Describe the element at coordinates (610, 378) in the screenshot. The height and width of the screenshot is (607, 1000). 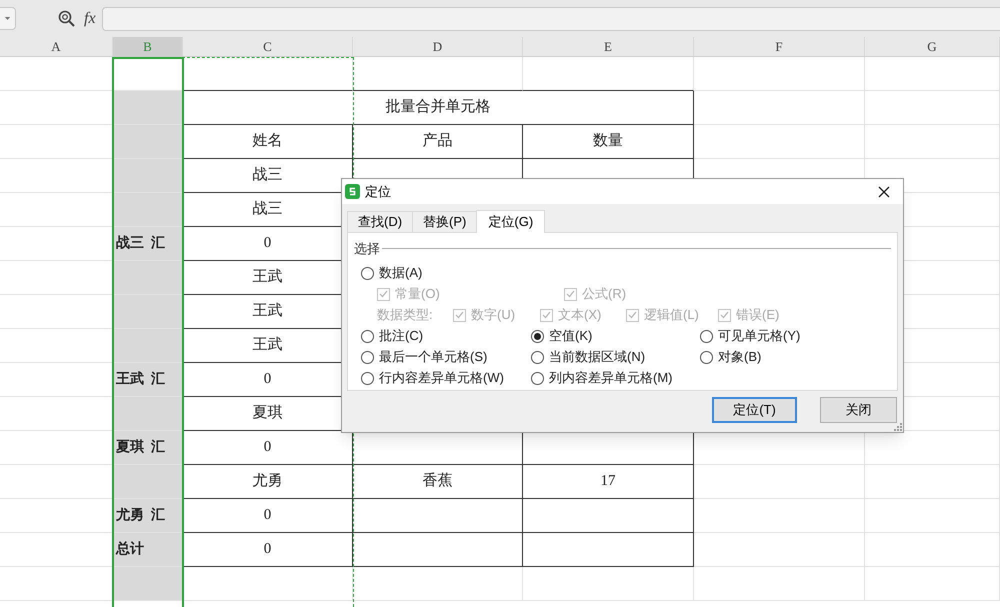
I see `option-label: 列内容差异单元格(M)` at that location.